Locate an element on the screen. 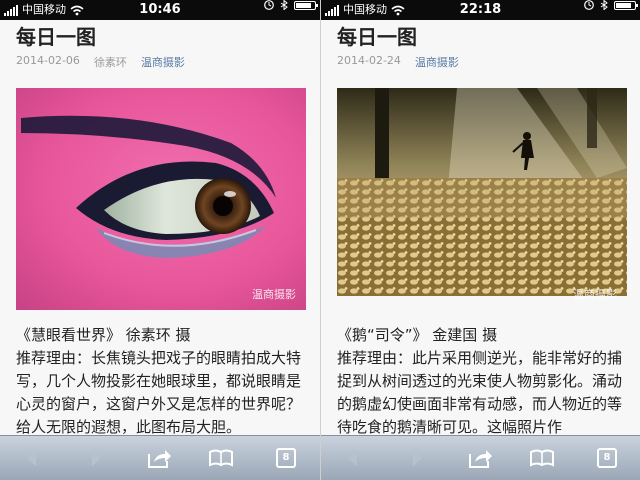  article-date: 2014-02-24 is located at coordinates (369, 60).